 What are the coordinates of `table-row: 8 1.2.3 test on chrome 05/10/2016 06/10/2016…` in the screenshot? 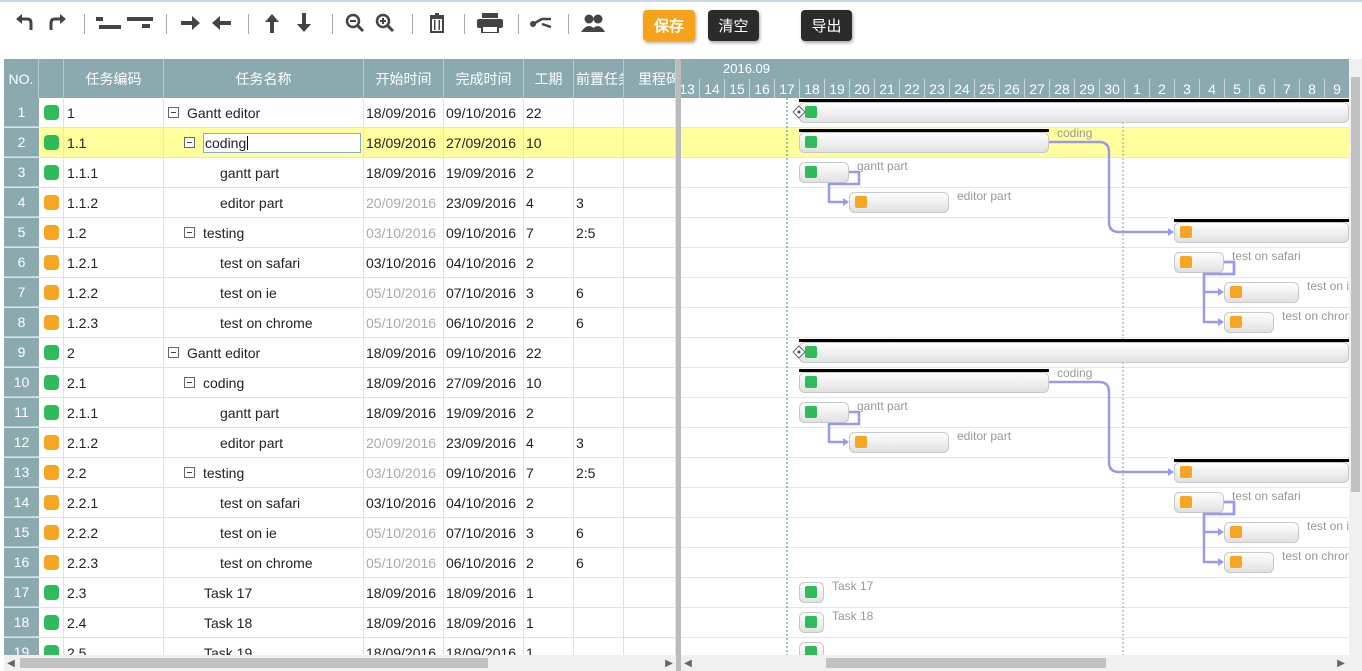 It's located at (340, 323).